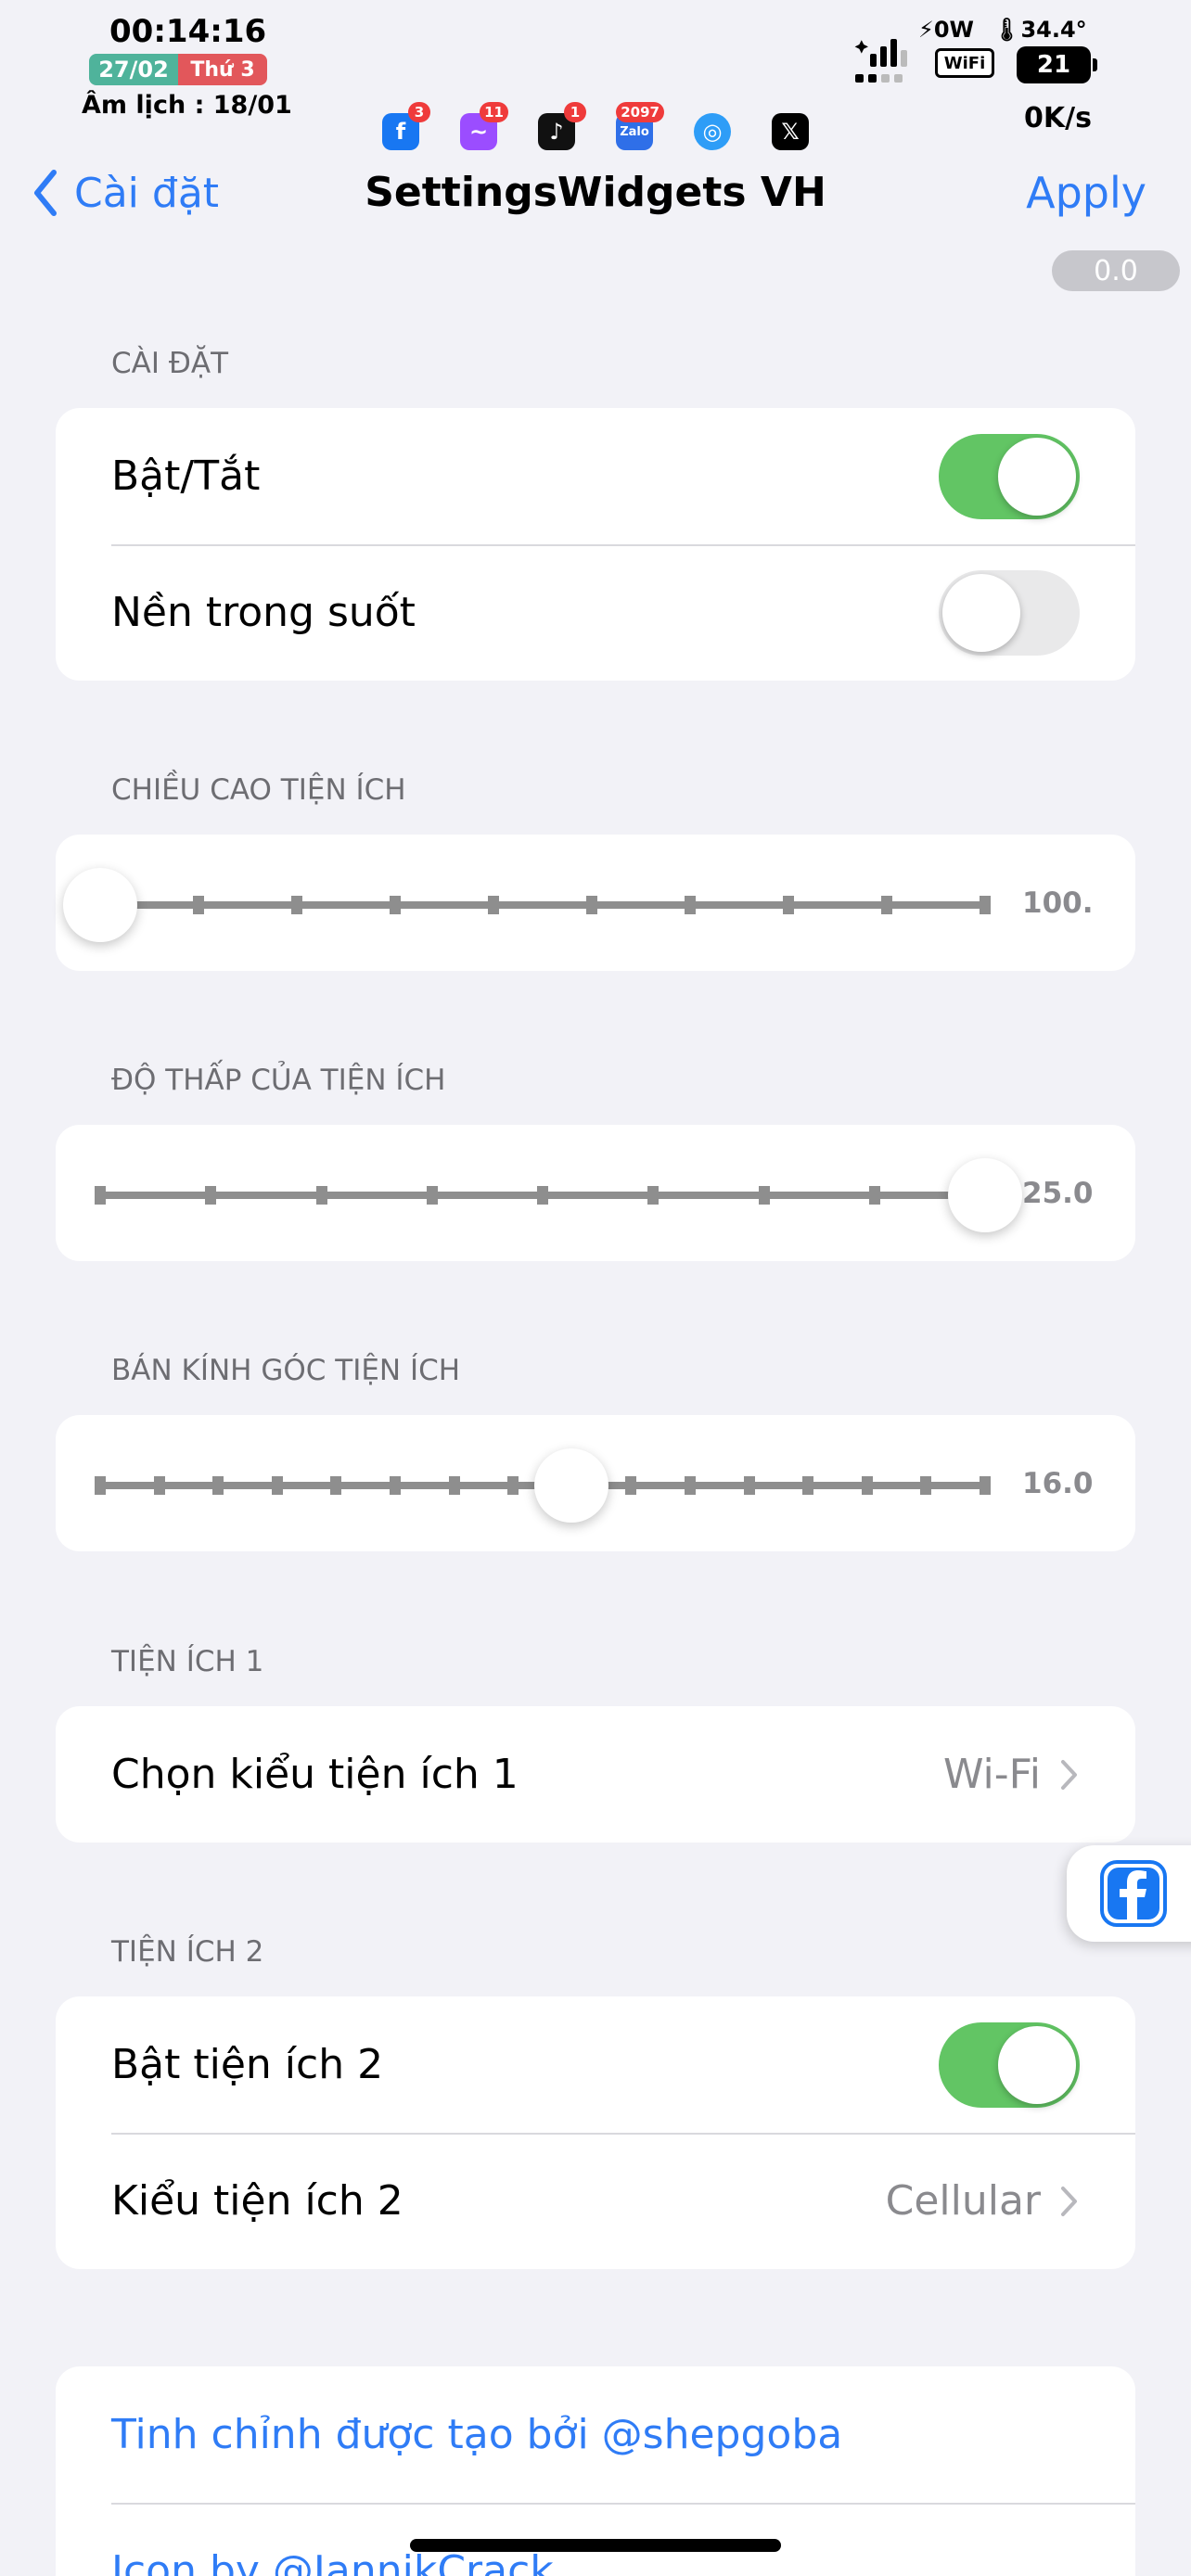 Image resolution: width=1191 pixels, height=2576 pixels. I want to click on radius-slider, so click(543, 1485).